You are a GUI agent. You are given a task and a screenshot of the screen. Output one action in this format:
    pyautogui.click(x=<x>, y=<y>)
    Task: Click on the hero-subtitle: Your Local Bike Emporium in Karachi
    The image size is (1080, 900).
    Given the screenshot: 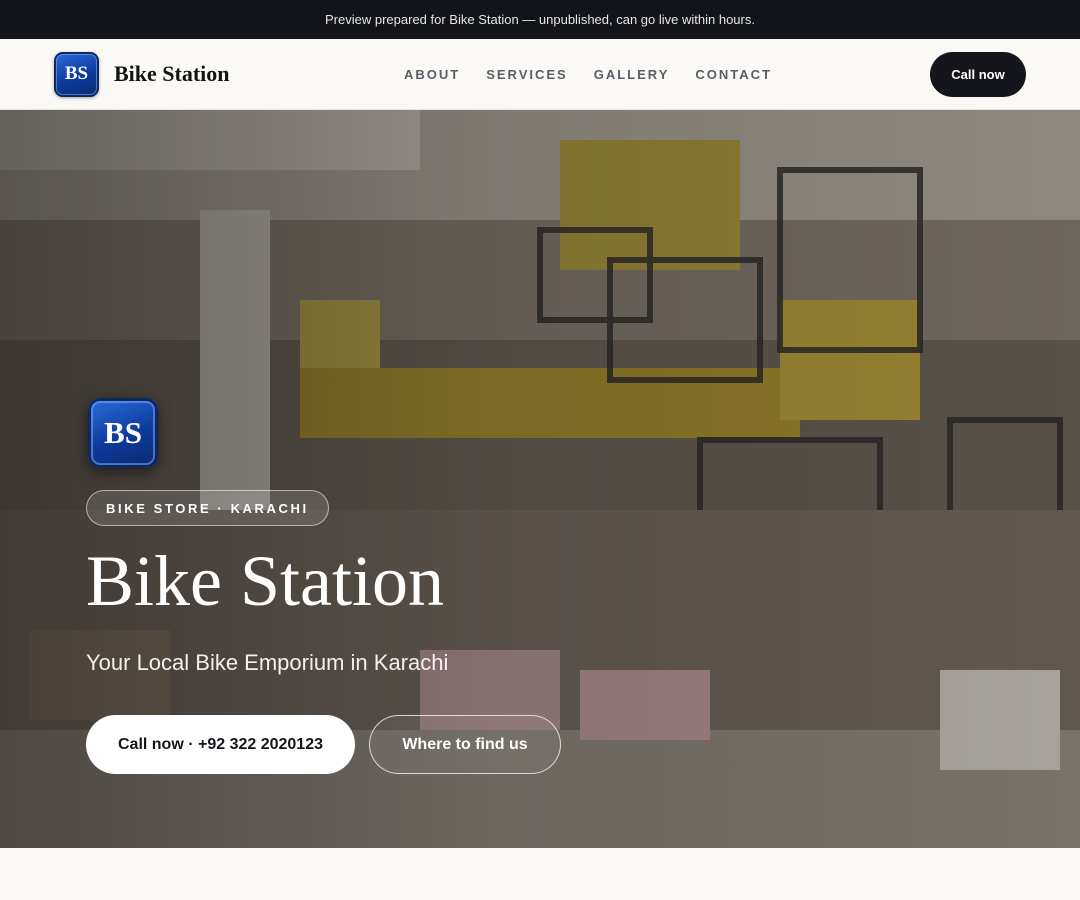 What is the action you would take?
    pyautogui.click(x=267, y=662)
    